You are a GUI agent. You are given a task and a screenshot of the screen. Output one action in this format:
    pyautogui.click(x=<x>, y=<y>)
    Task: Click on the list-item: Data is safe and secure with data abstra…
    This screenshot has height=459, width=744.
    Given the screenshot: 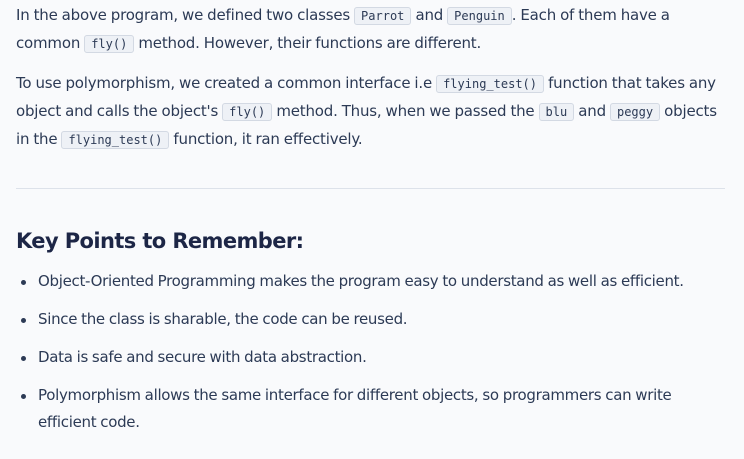 What is the action you would take?
    pyautogui.click(x=372, y=357)
    